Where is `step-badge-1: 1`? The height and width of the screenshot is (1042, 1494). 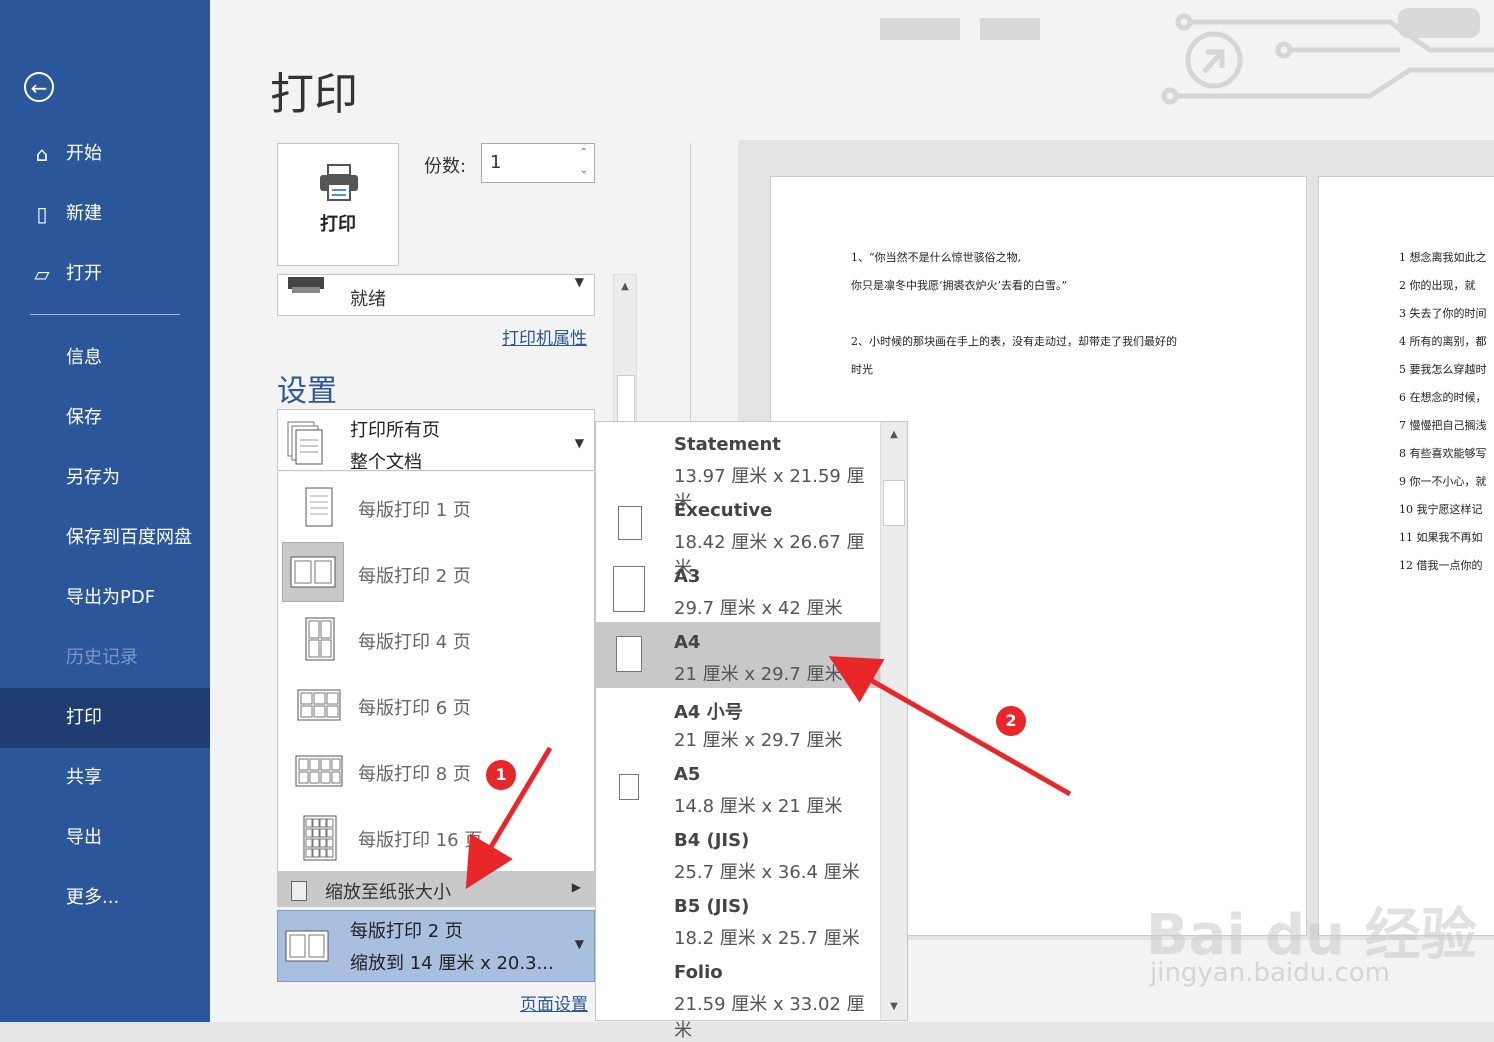 step-badge-1: 1 is located at coordinates (501, 775).